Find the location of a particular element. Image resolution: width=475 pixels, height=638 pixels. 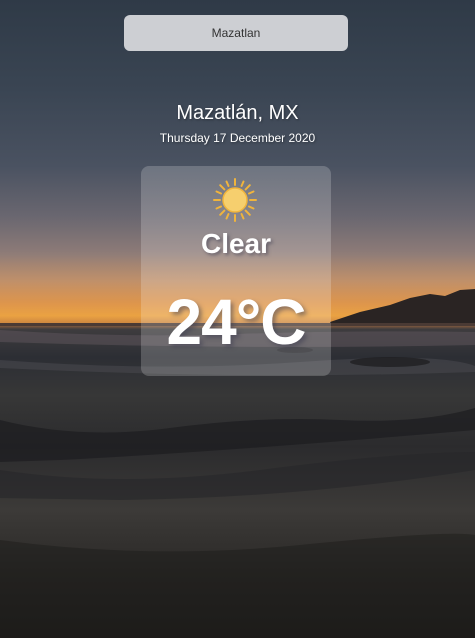

city-search-input is located at coordinates (236, 33).